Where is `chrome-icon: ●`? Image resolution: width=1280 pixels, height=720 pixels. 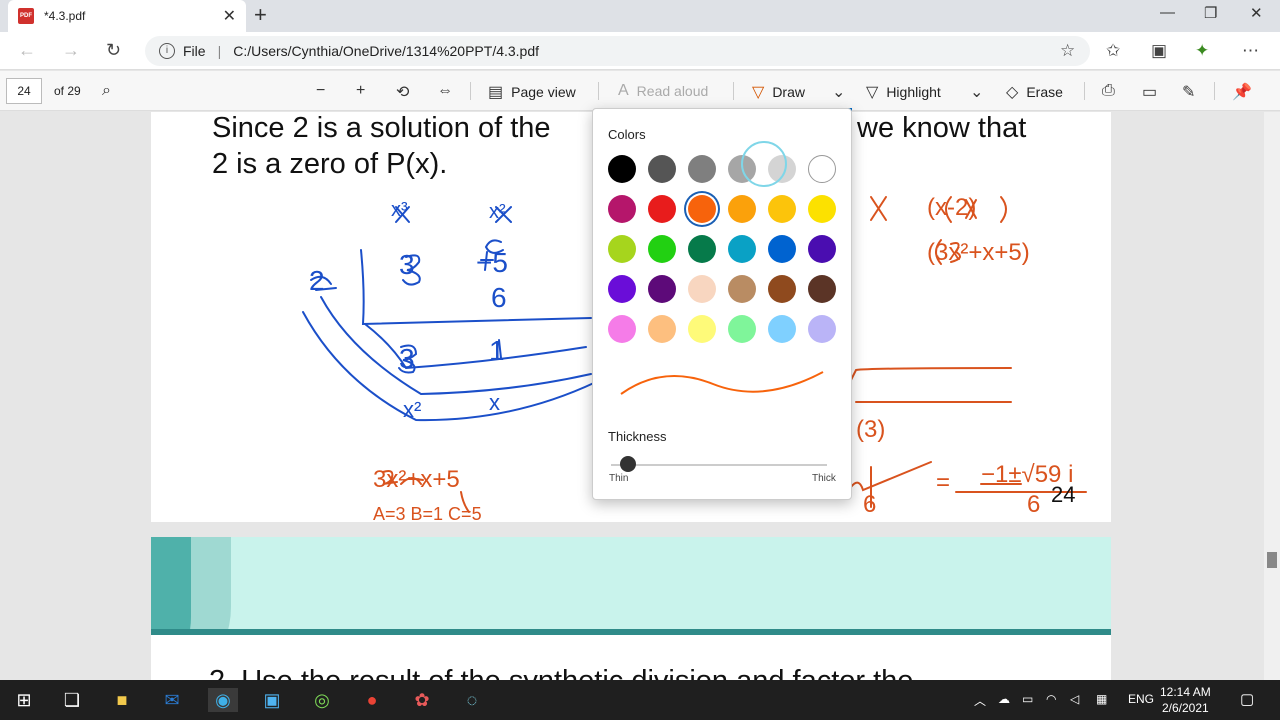 chrome-icon: ● is located at coordinates (372, 700).